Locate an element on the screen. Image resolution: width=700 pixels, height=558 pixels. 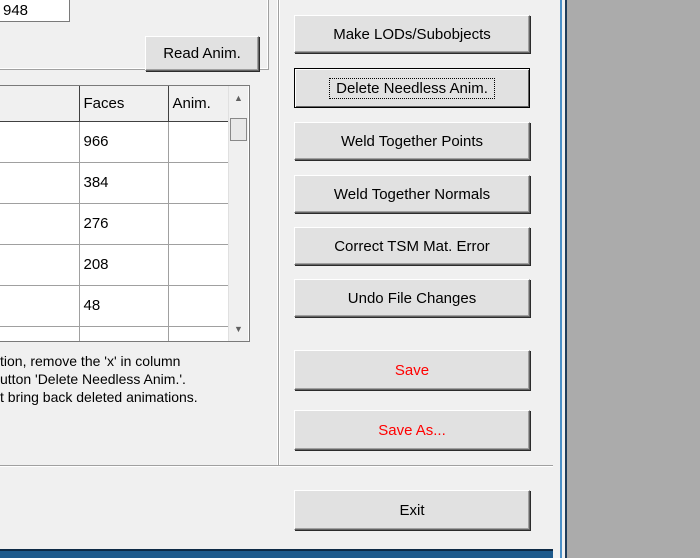
delete-needless-anim-button: Delete Needless Anim. is located at coordinates (412, 88).